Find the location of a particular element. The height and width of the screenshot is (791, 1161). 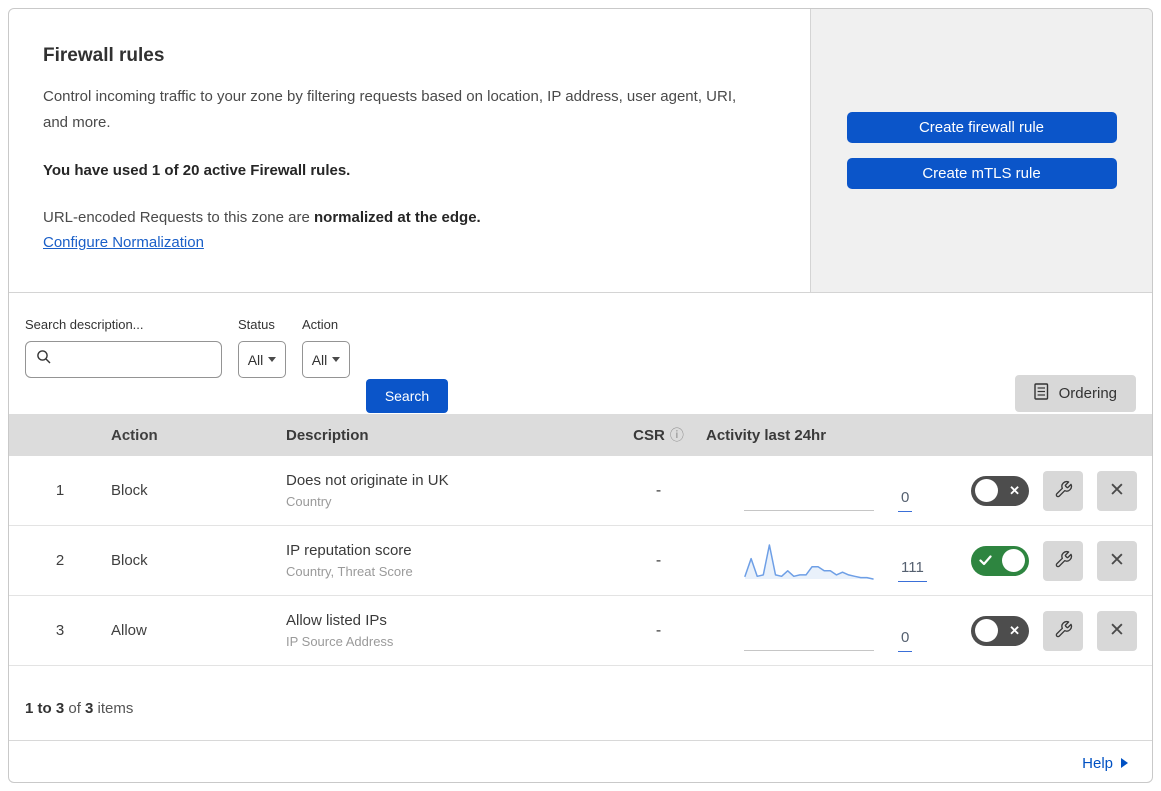

toggle-check-icon is located at coordinates (985, 560).